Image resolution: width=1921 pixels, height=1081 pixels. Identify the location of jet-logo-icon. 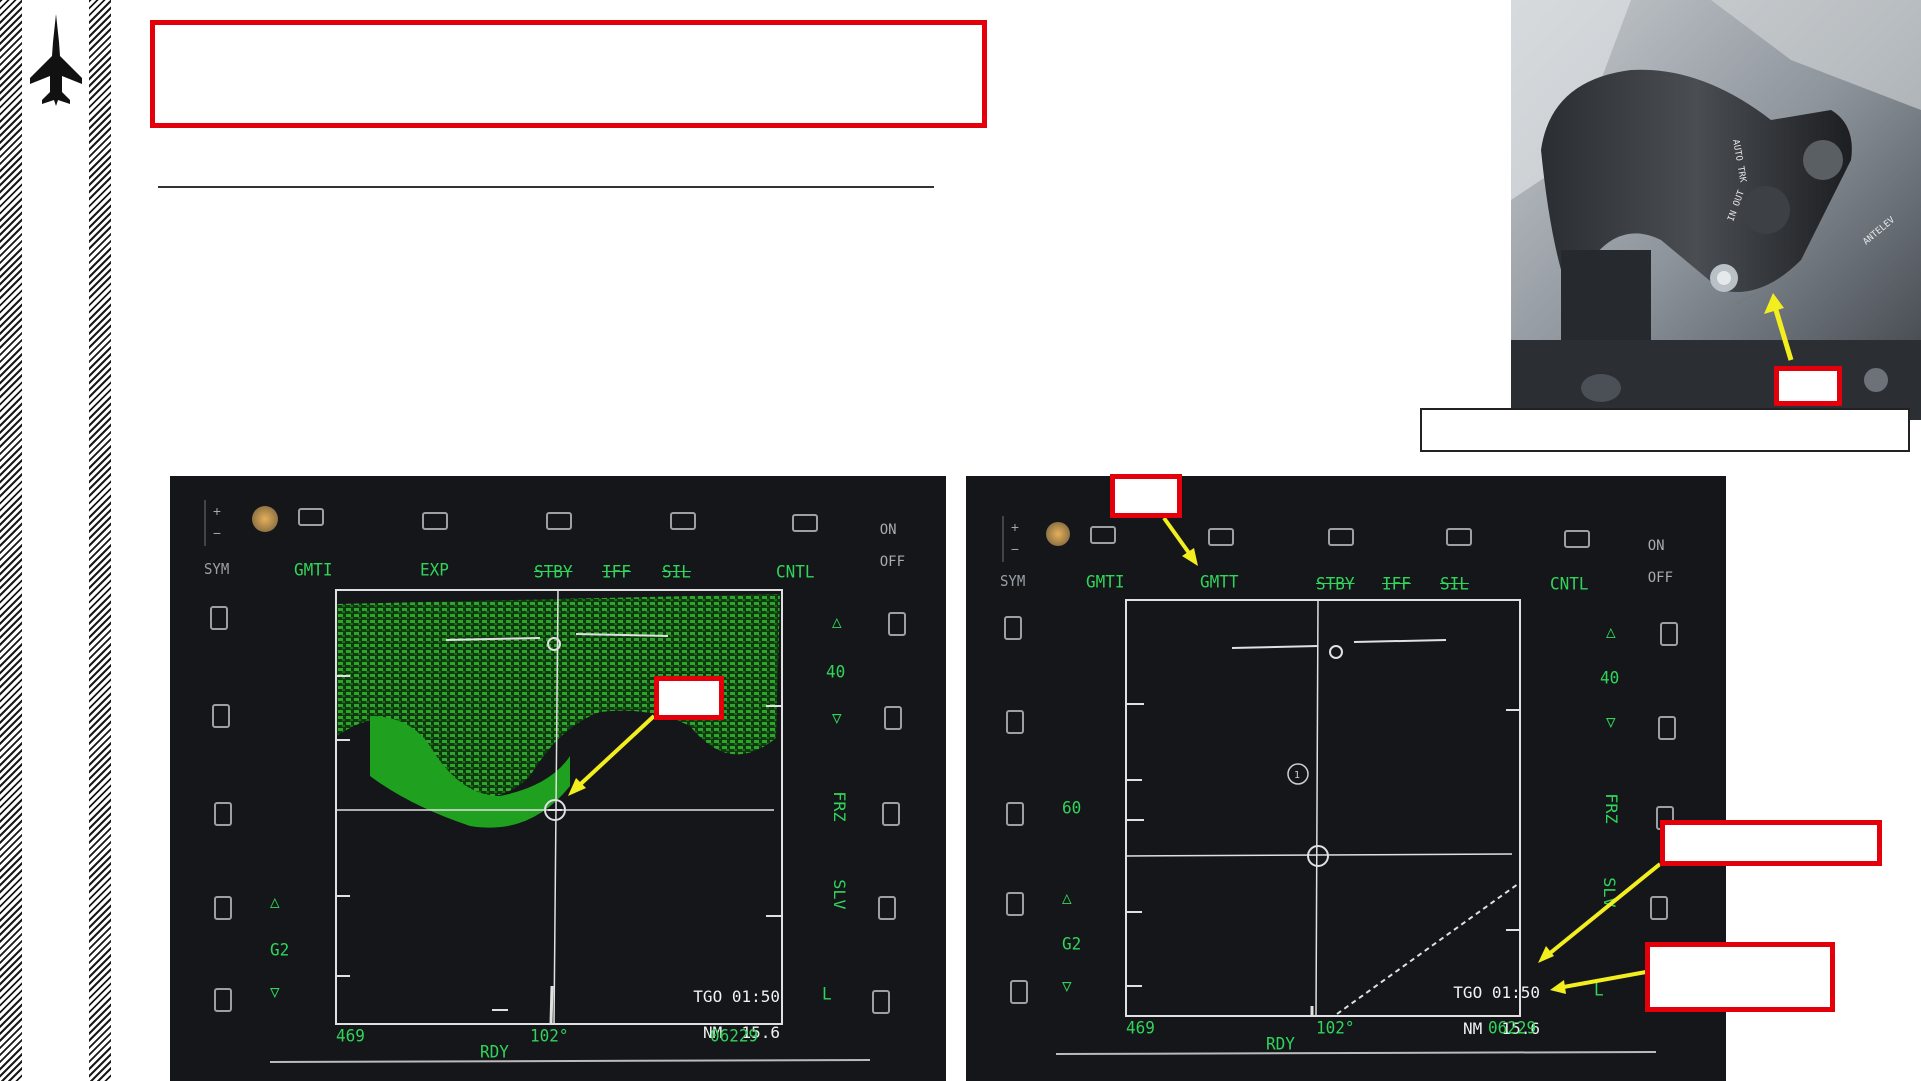
(56, 60).